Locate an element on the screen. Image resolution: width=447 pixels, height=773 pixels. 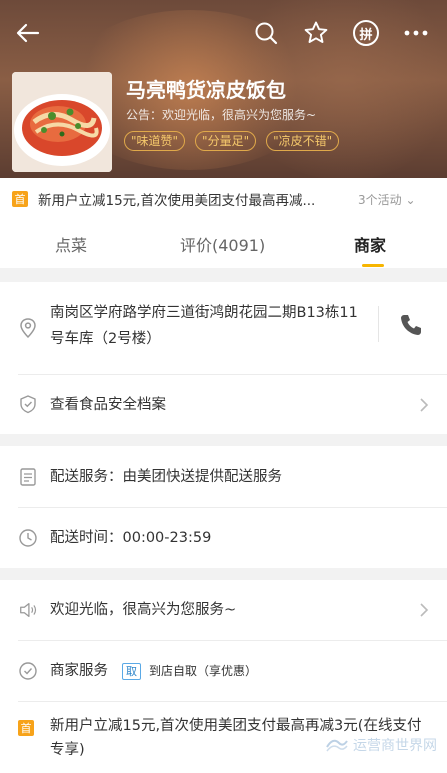
shop-name: 马亮鸭货凉皮饭包 is located at coordinates (206, 90).